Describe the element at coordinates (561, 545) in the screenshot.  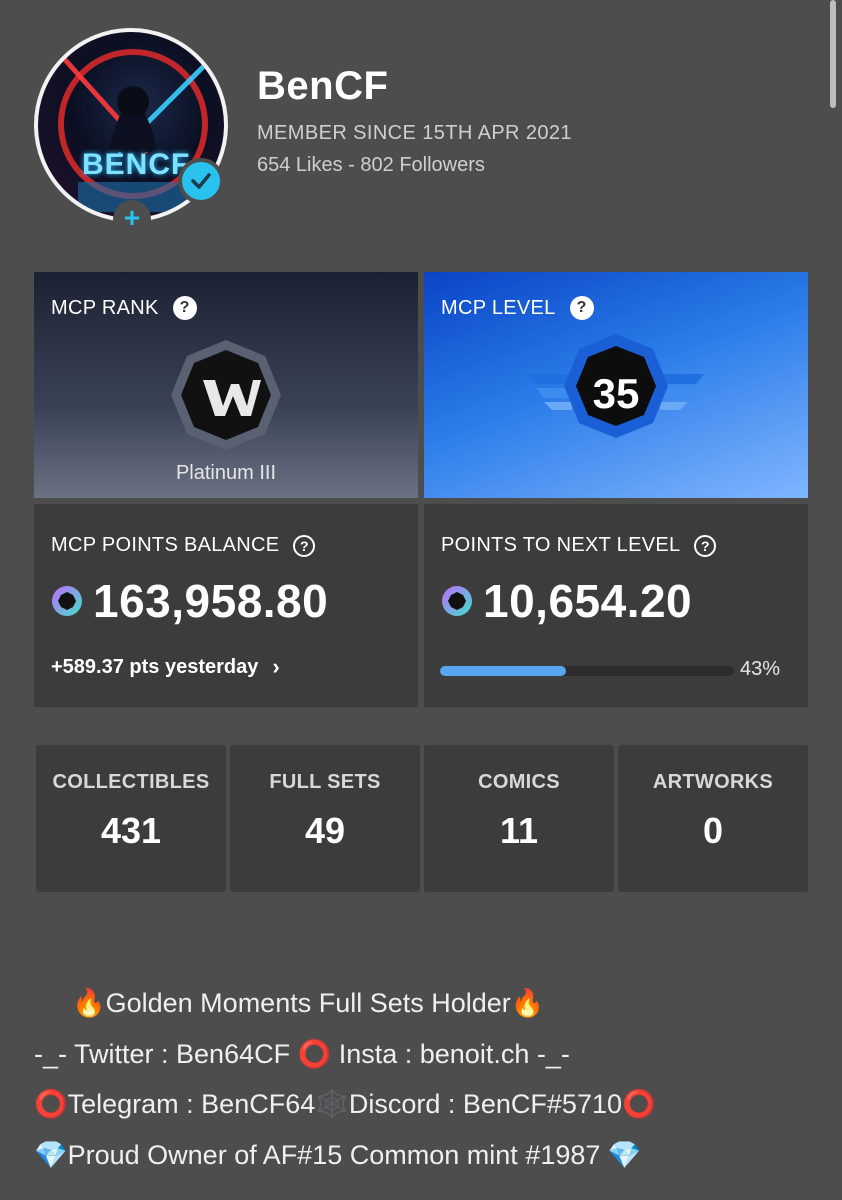
I see `next-level-title: POINTS TO NEXT LEVEL` at that location.